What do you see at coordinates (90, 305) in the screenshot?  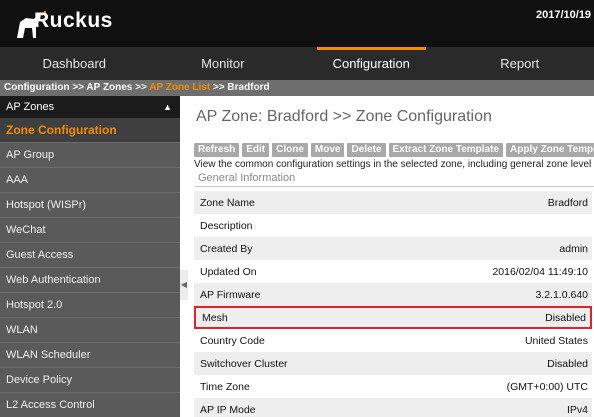 I see `sidebar-item-hotspot-2: Hotspot 2.0` at bounding box center [90, 305].